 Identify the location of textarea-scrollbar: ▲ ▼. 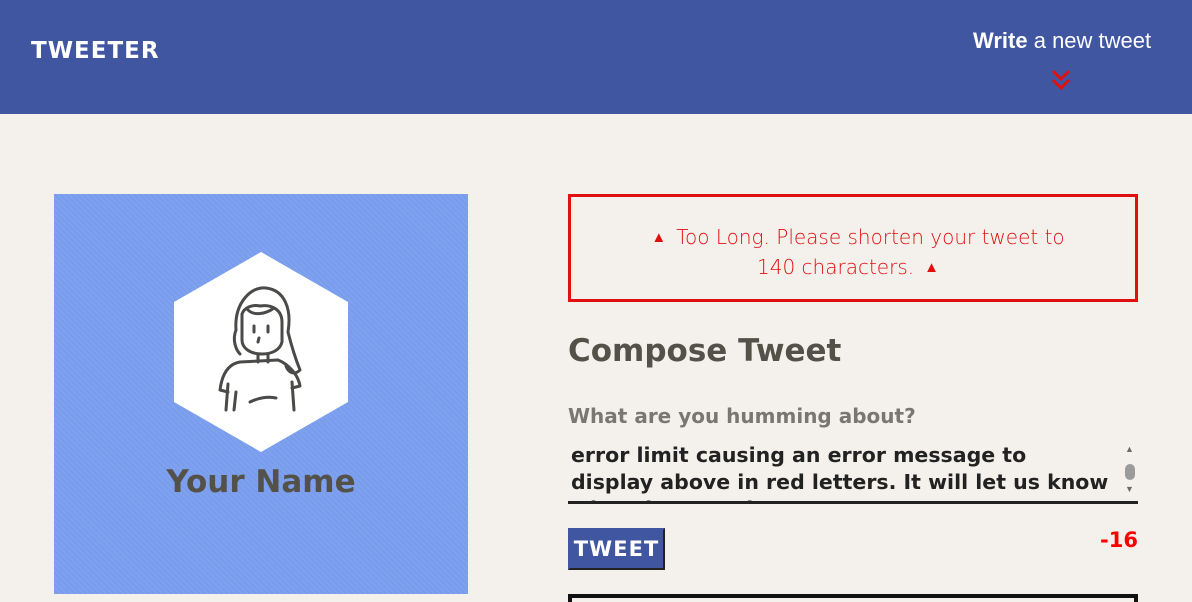
(1130, 470).